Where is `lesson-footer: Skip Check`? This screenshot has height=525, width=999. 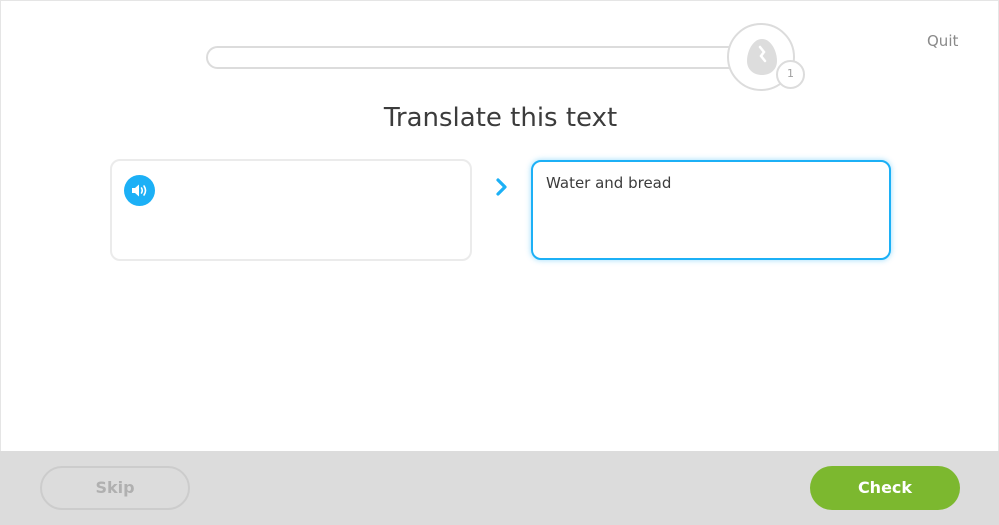
lesson-footer: Skip Check is located at coordinates (499, 488).